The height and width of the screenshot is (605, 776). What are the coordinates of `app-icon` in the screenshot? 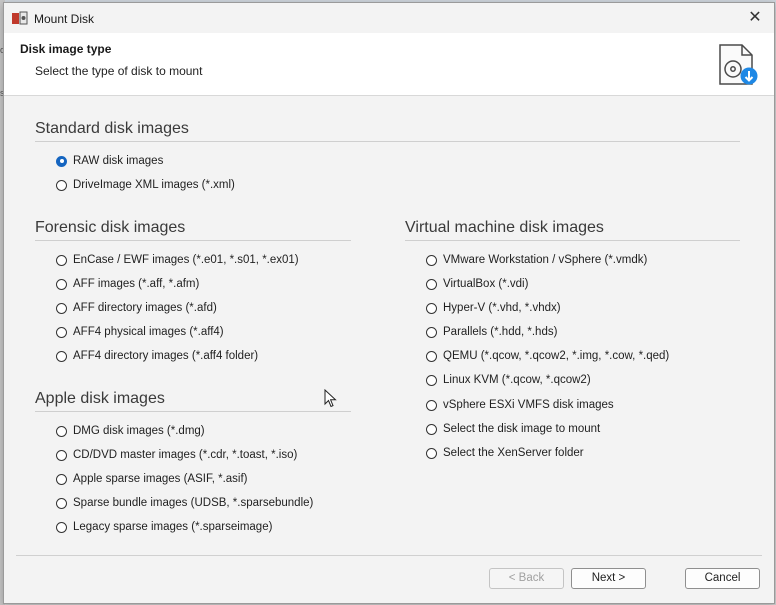 It's located at (20, 18).